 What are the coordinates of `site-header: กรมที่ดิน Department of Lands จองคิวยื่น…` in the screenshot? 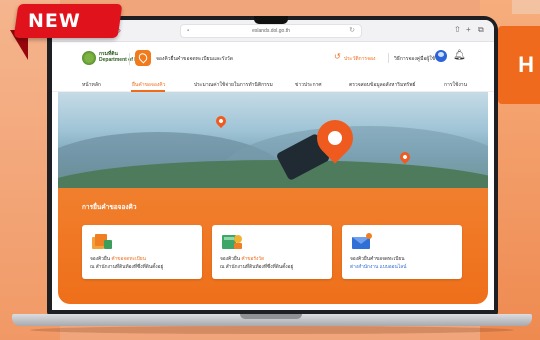 It's located at (273, 59).